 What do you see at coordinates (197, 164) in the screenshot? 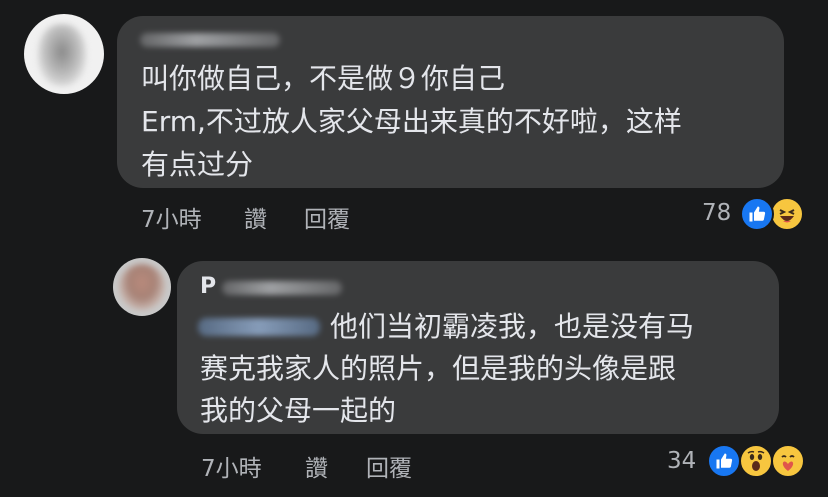
I see `comment-text-line: 有点过分` at bounding box center [197, 164].